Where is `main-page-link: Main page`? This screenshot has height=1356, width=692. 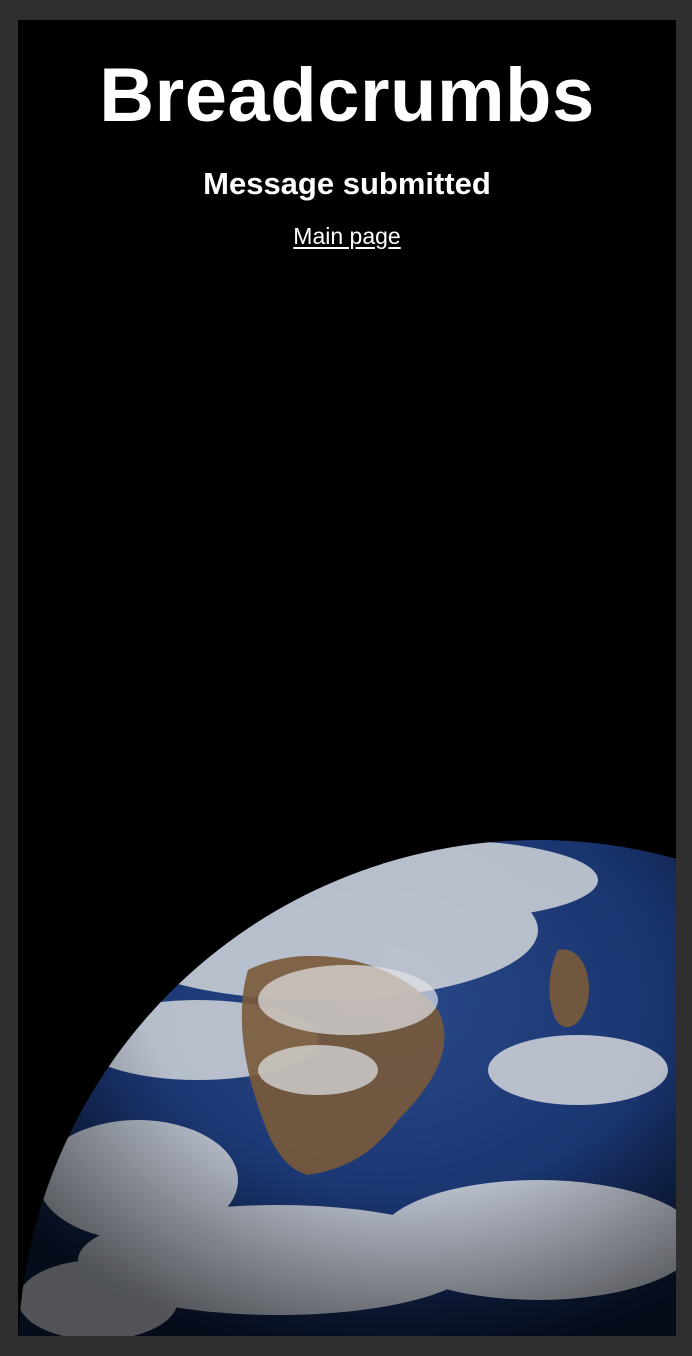 main-page-link: Main page is located at coordinates (346, 236).